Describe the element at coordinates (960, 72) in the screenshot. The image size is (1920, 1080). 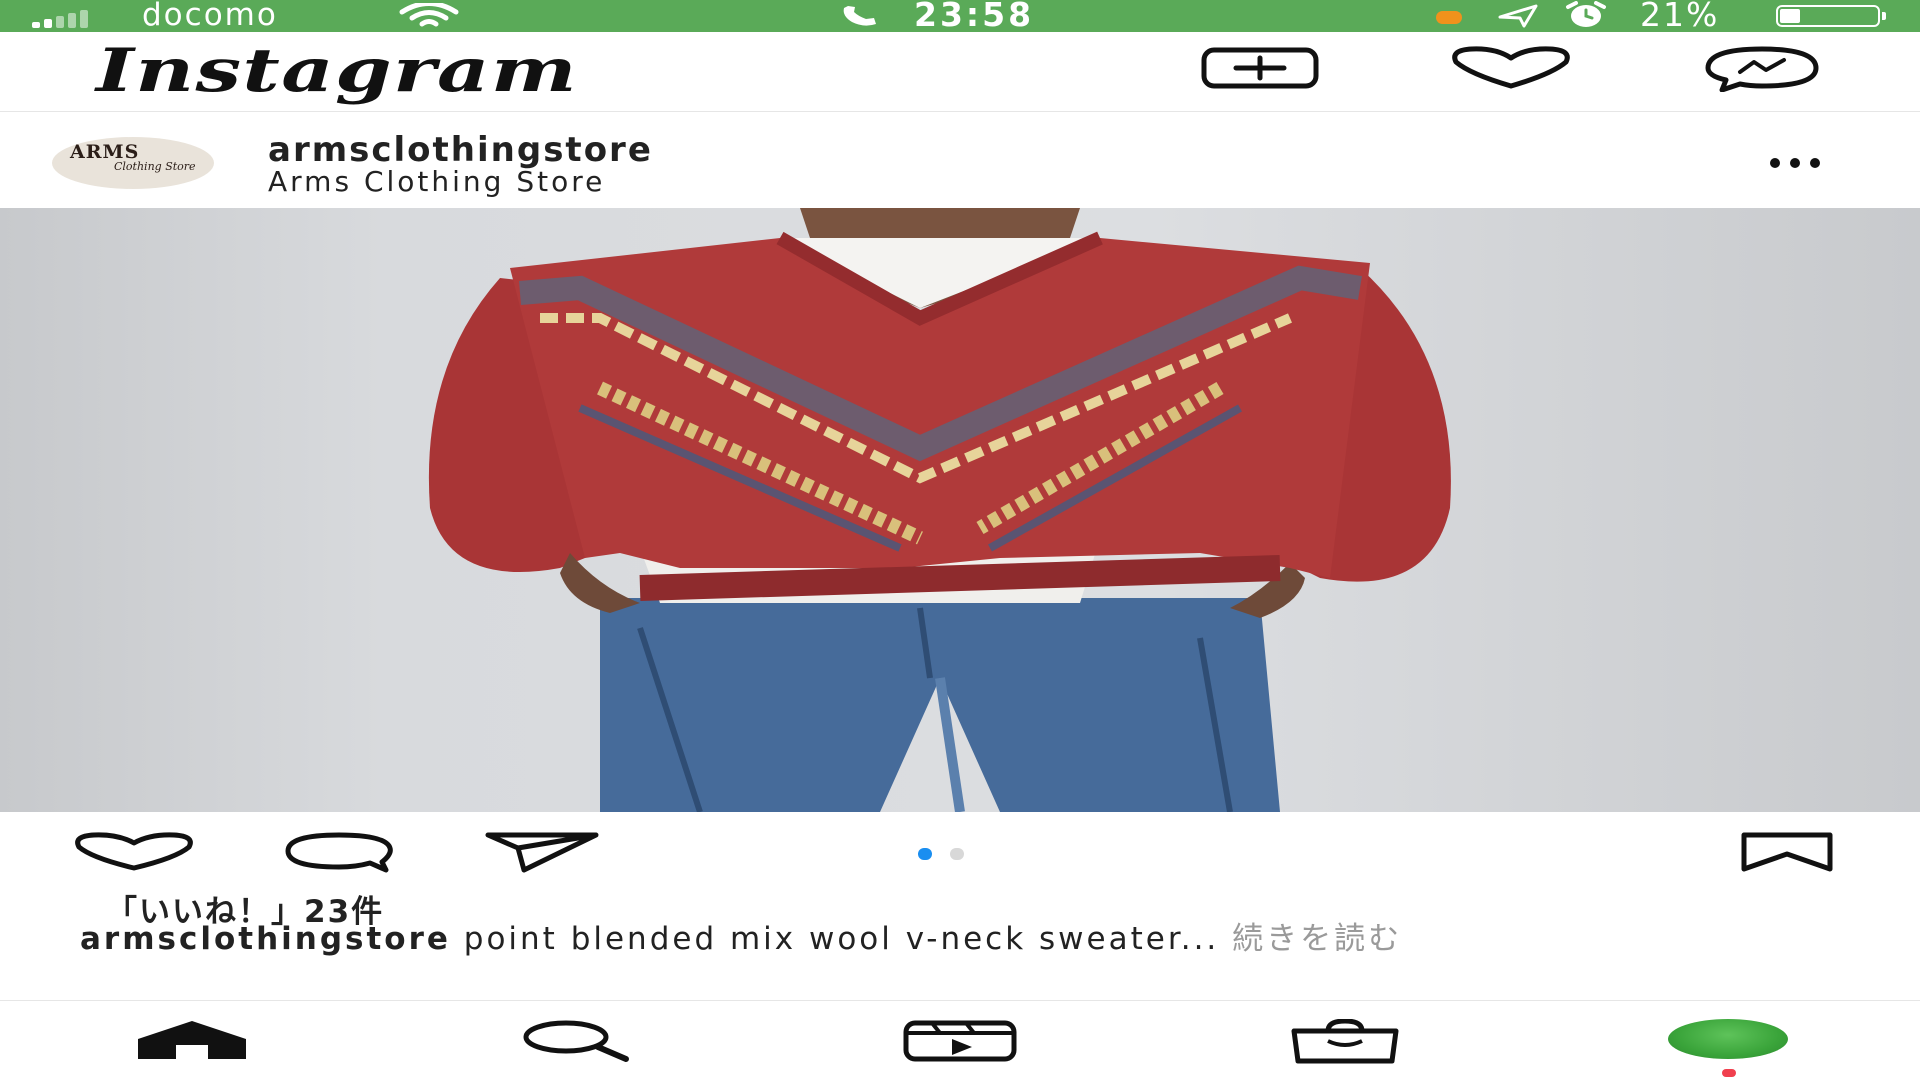
I see `app-header: Instagram` at that location.